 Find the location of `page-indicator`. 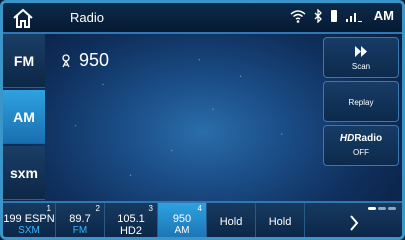

page-indicator is located at coordinates (382, 208).